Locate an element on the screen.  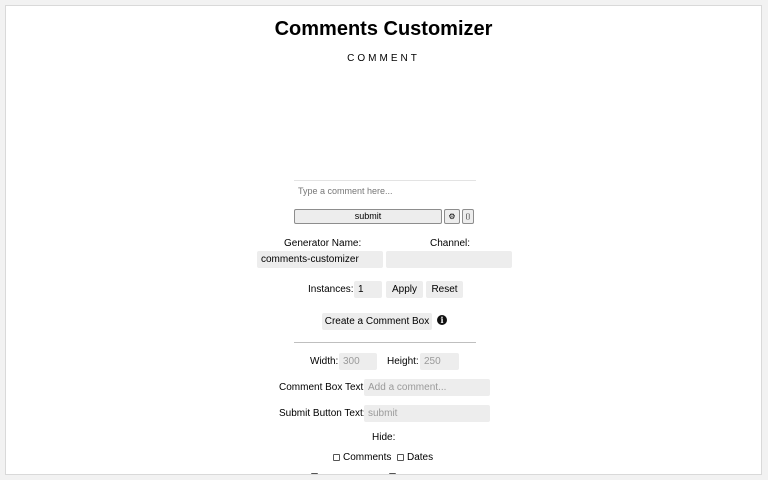
generator-name-input is located at coordinates (320, 259).